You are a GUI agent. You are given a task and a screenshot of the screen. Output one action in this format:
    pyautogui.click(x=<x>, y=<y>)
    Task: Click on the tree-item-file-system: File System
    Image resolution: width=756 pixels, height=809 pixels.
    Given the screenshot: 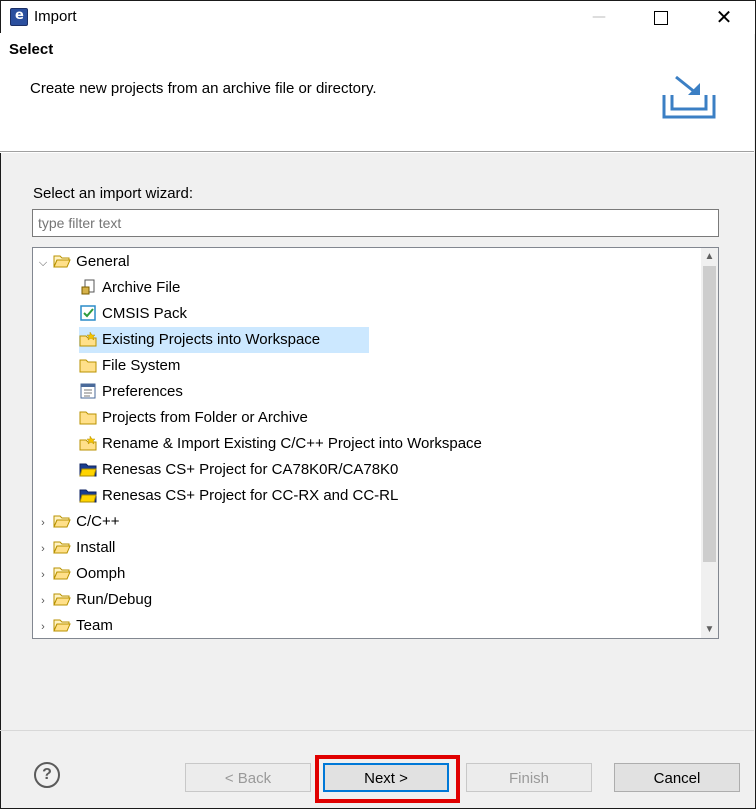 What is the action you would take?
    pyautogui.click(x=129, y=366)
    